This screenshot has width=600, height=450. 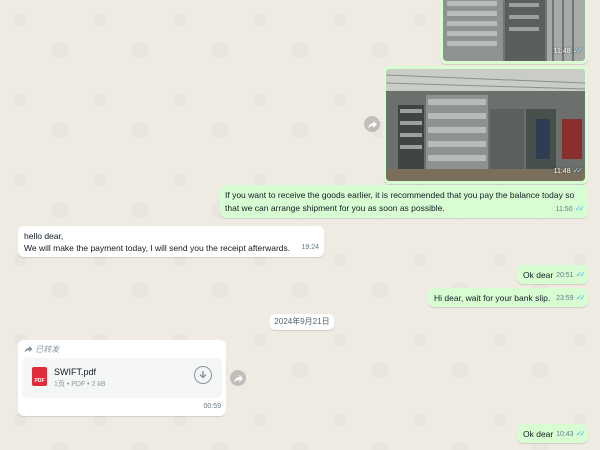 What do you see at coordinates (47, 349) in the screenshot?
I see `forwarded-label: 已转发` at bounding box center [47, 349].